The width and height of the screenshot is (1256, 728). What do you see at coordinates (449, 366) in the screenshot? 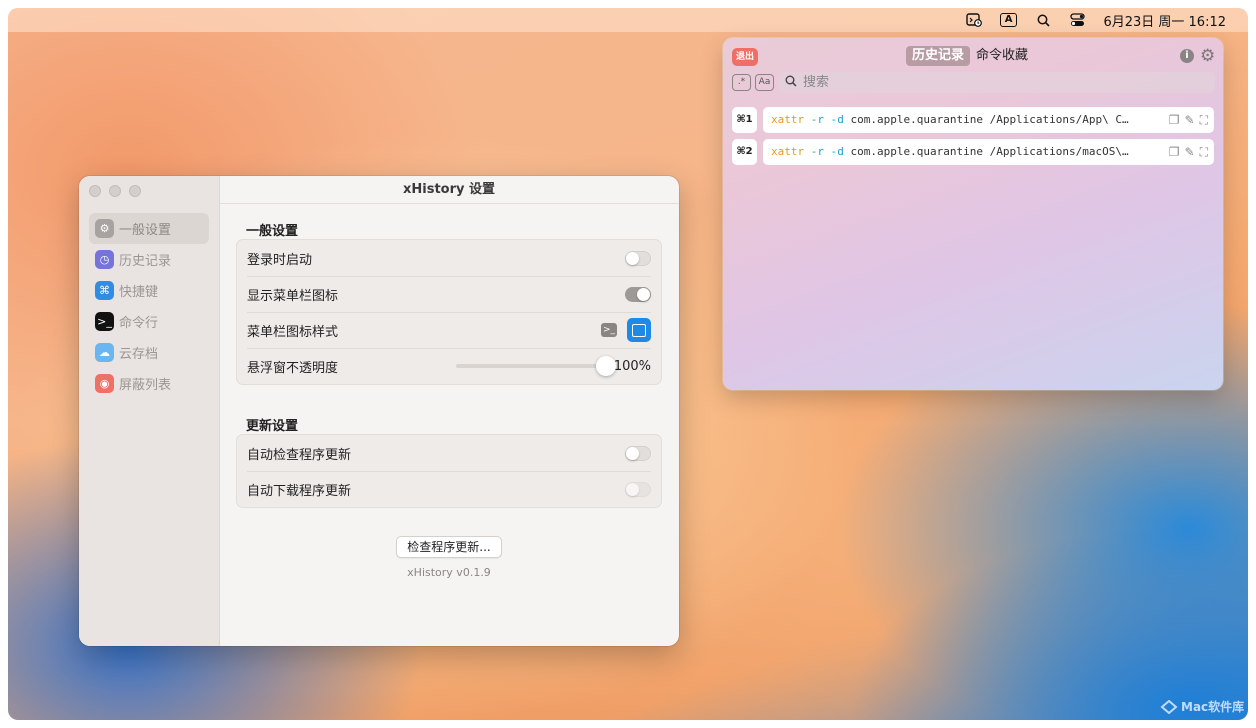
I see `panel-opacity-row: 悬浮窗不透明度 100%` at bounding box center [449, 366].